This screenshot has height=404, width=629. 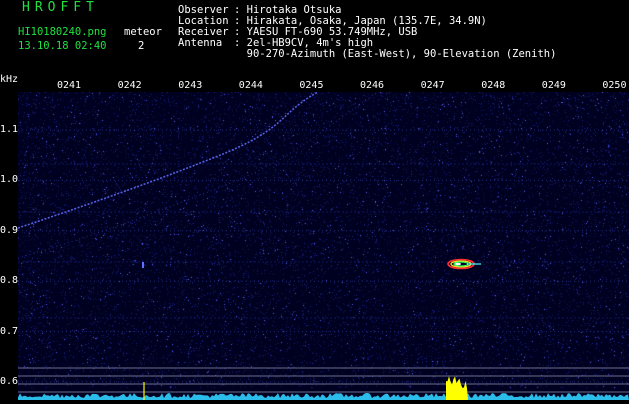 I want to click on frequency-unit-label: kHz, so click(x=9, y=79).